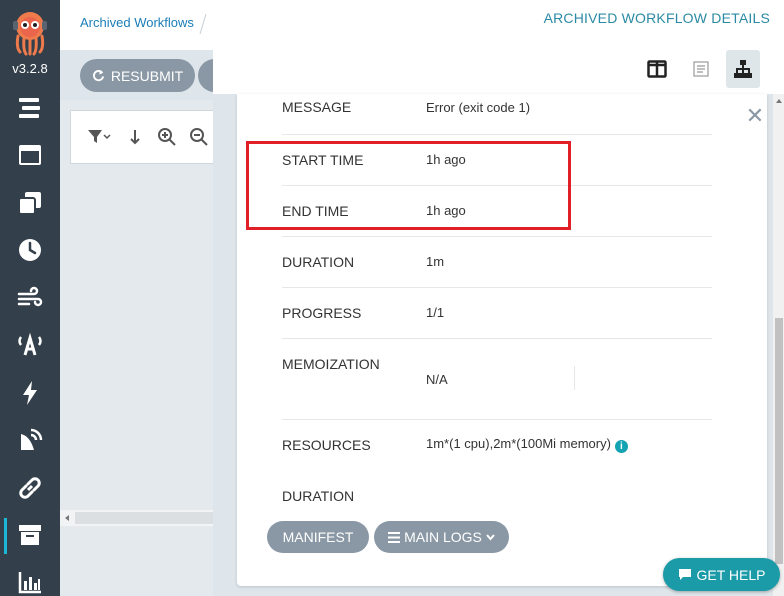 This screenshot has width=784, height=596. Describe the element at coordinates (30, 250) in the screenshot. I see `clock-icon` at that location.